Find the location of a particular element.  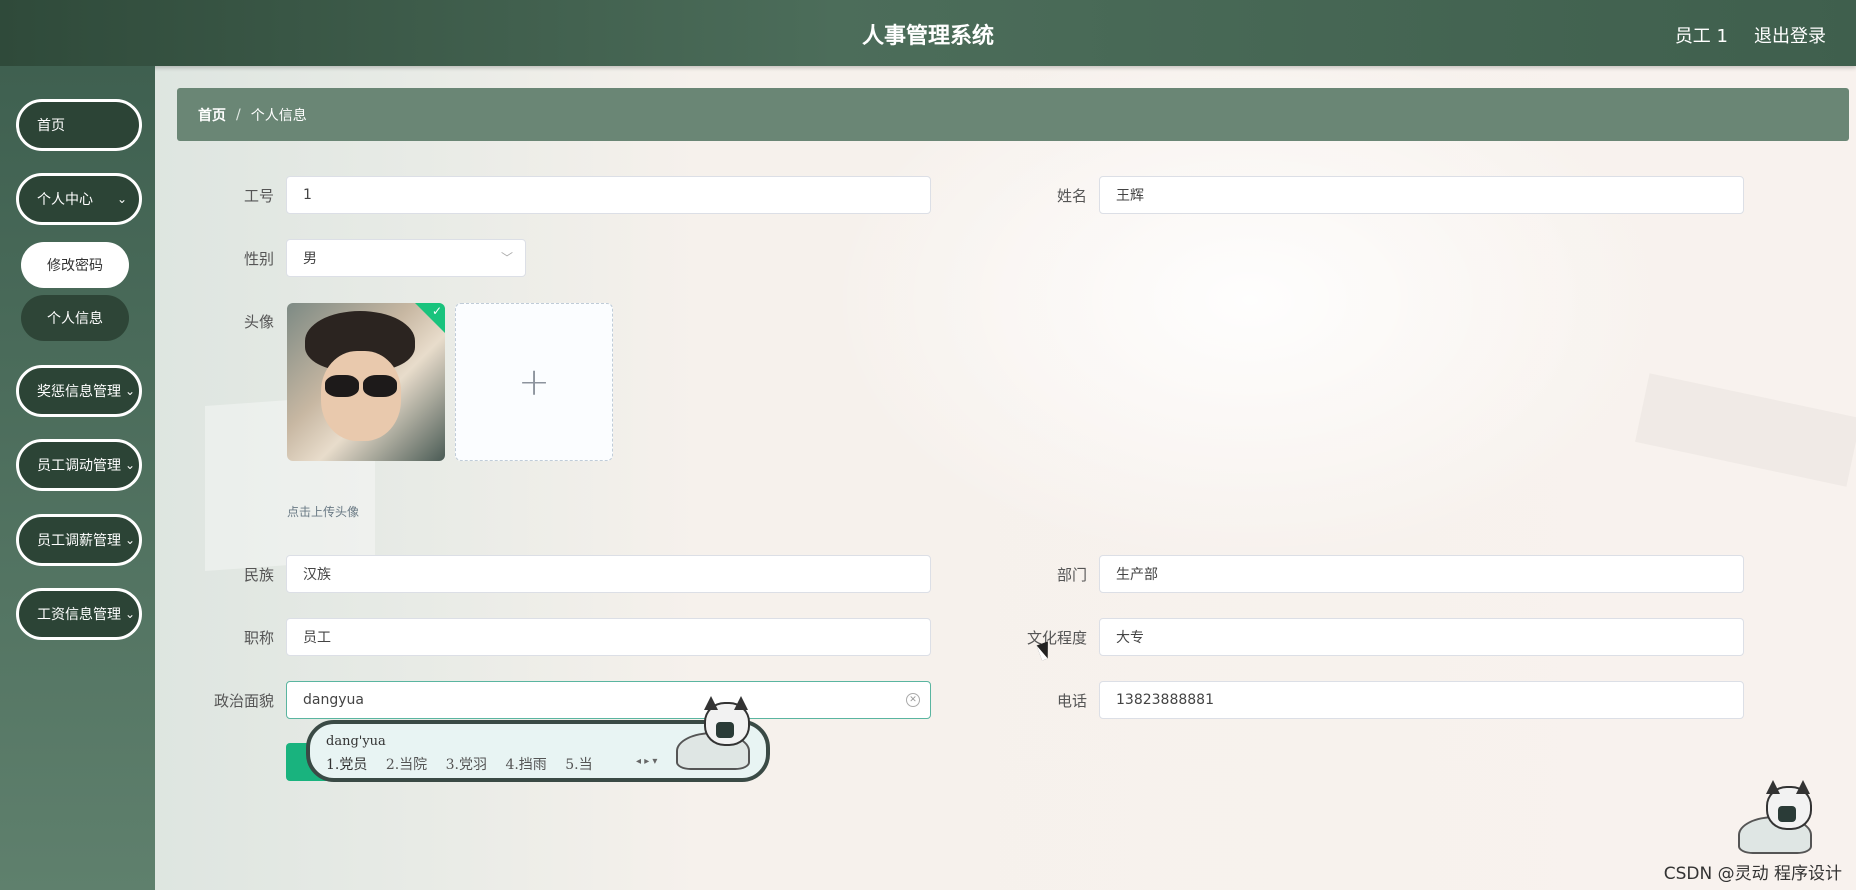

sidebar-subitem-change-password: 修改密码 is located at coordinates (75, 265).